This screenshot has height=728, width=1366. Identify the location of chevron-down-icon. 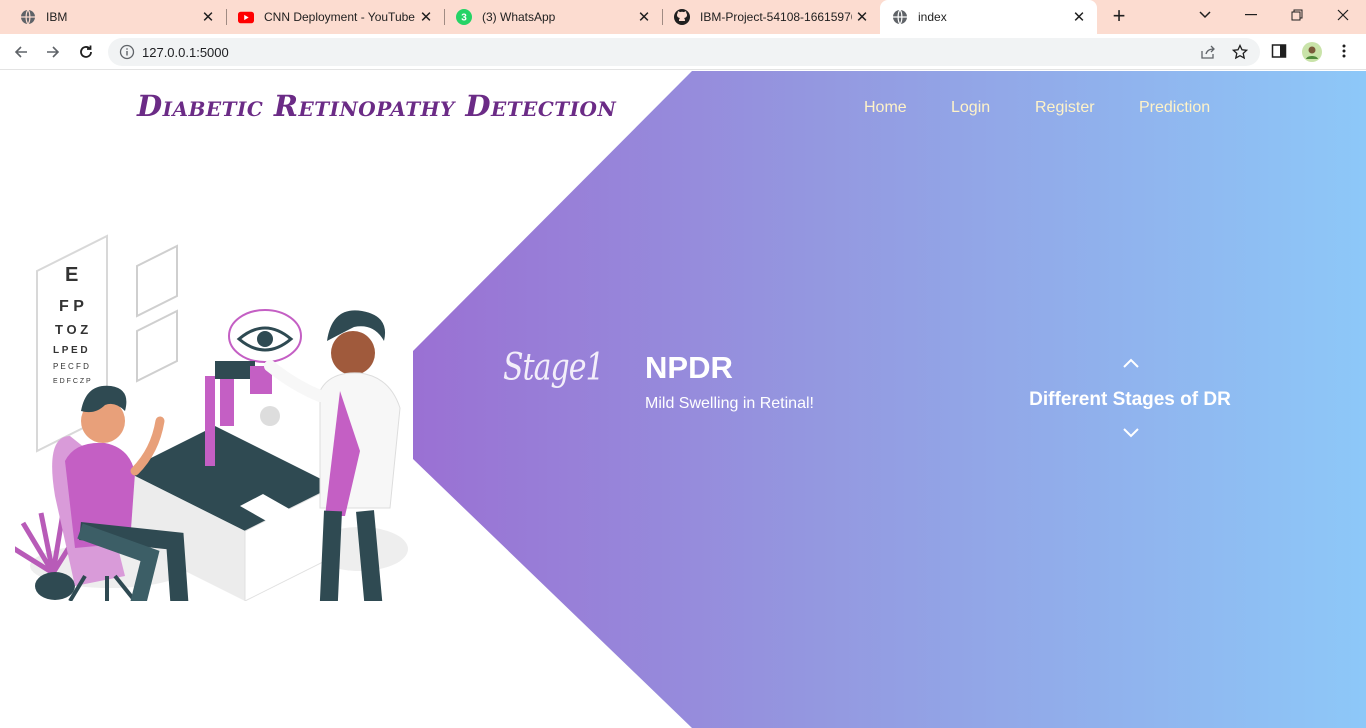
(1131, 433).